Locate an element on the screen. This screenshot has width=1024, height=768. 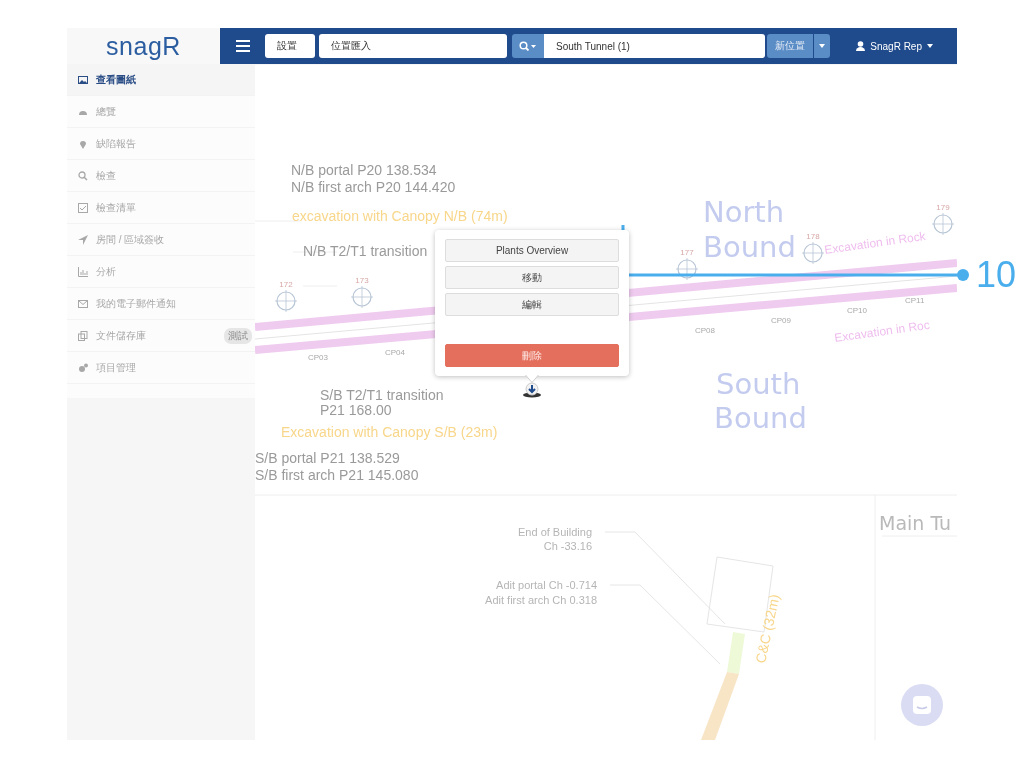
search-dropdown-button is located at coordinates (528, 46).